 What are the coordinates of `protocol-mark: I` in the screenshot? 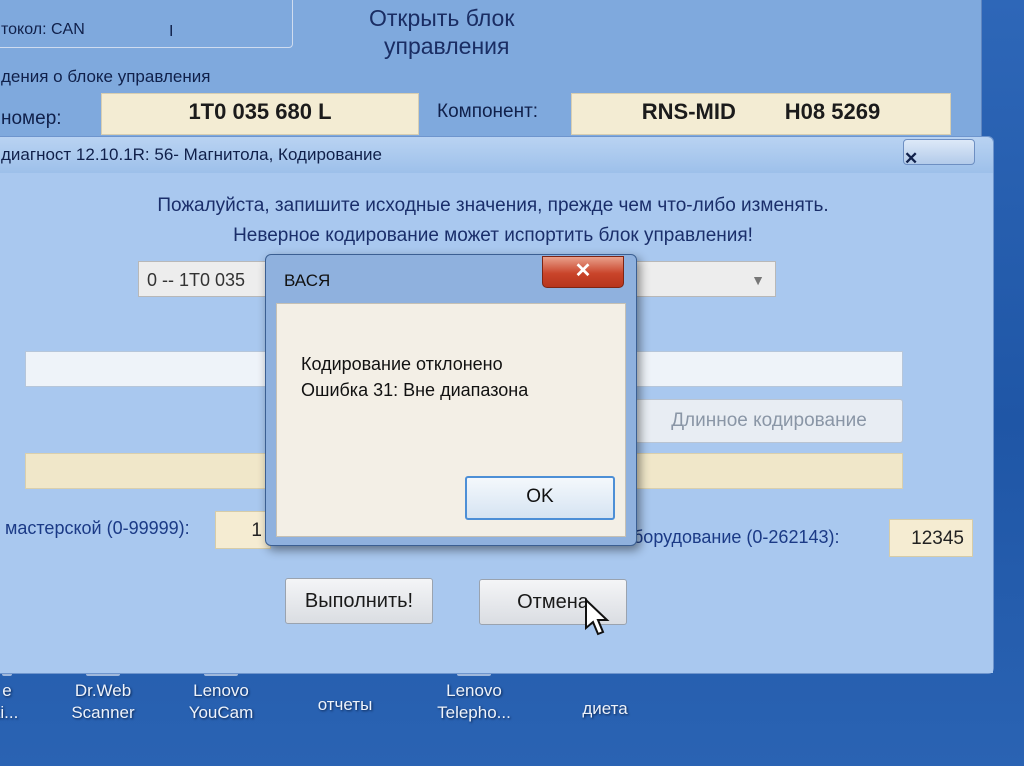 It's located at (171, 31).